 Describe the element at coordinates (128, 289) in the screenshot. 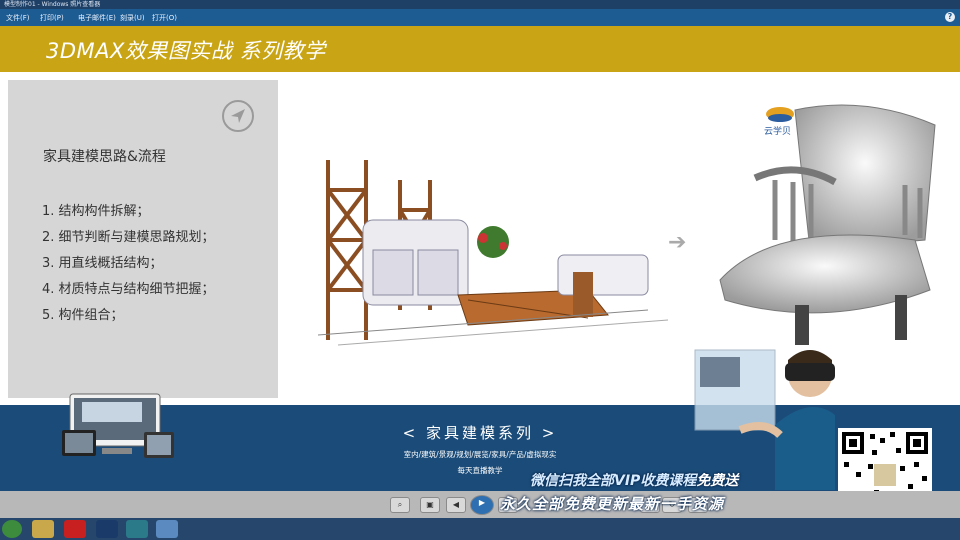

I see `step-item: 4. 材质特点与结构细节把握；` at that location.